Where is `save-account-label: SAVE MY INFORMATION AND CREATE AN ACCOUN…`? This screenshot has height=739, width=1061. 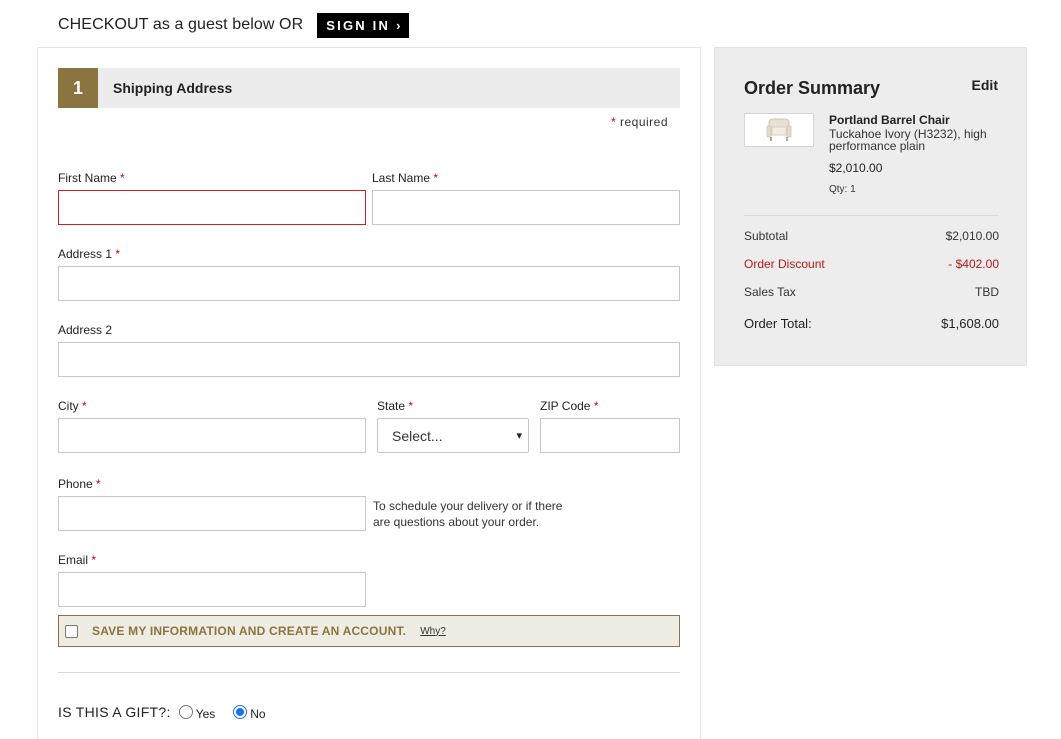 save-account-label: SAVE MY INFORMATION AND CREATE AN ACCOUN… is located at coordinates (249, 631).